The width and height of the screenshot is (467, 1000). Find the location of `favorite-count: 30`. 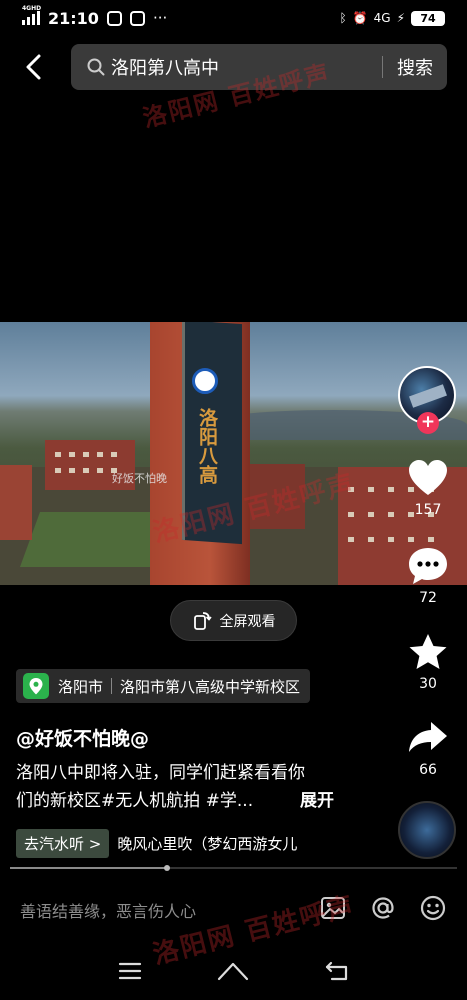

favorite-count: 30 is located at coordinates (428, 684).